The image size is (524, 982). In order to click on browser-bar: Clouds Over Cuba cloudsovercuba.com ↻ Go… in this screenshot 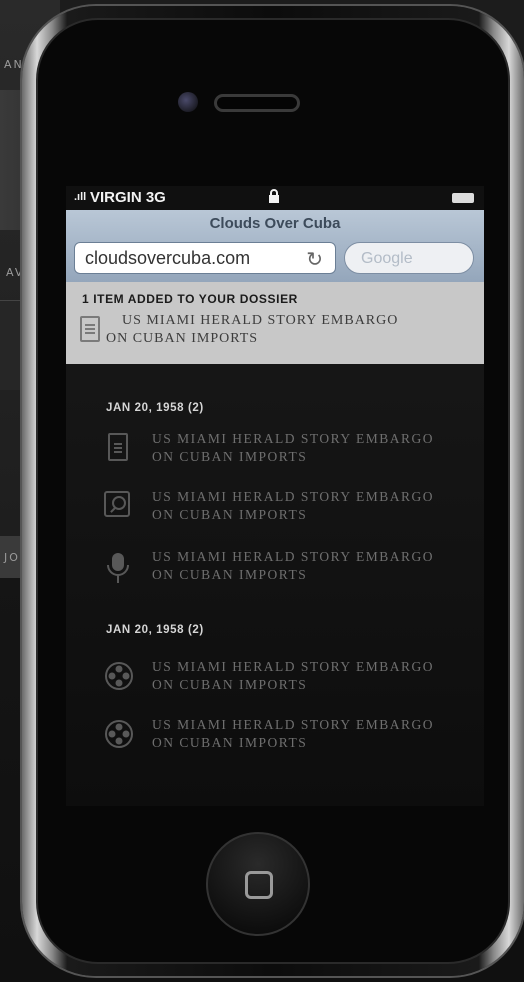, I will do `click(275, 246)`.